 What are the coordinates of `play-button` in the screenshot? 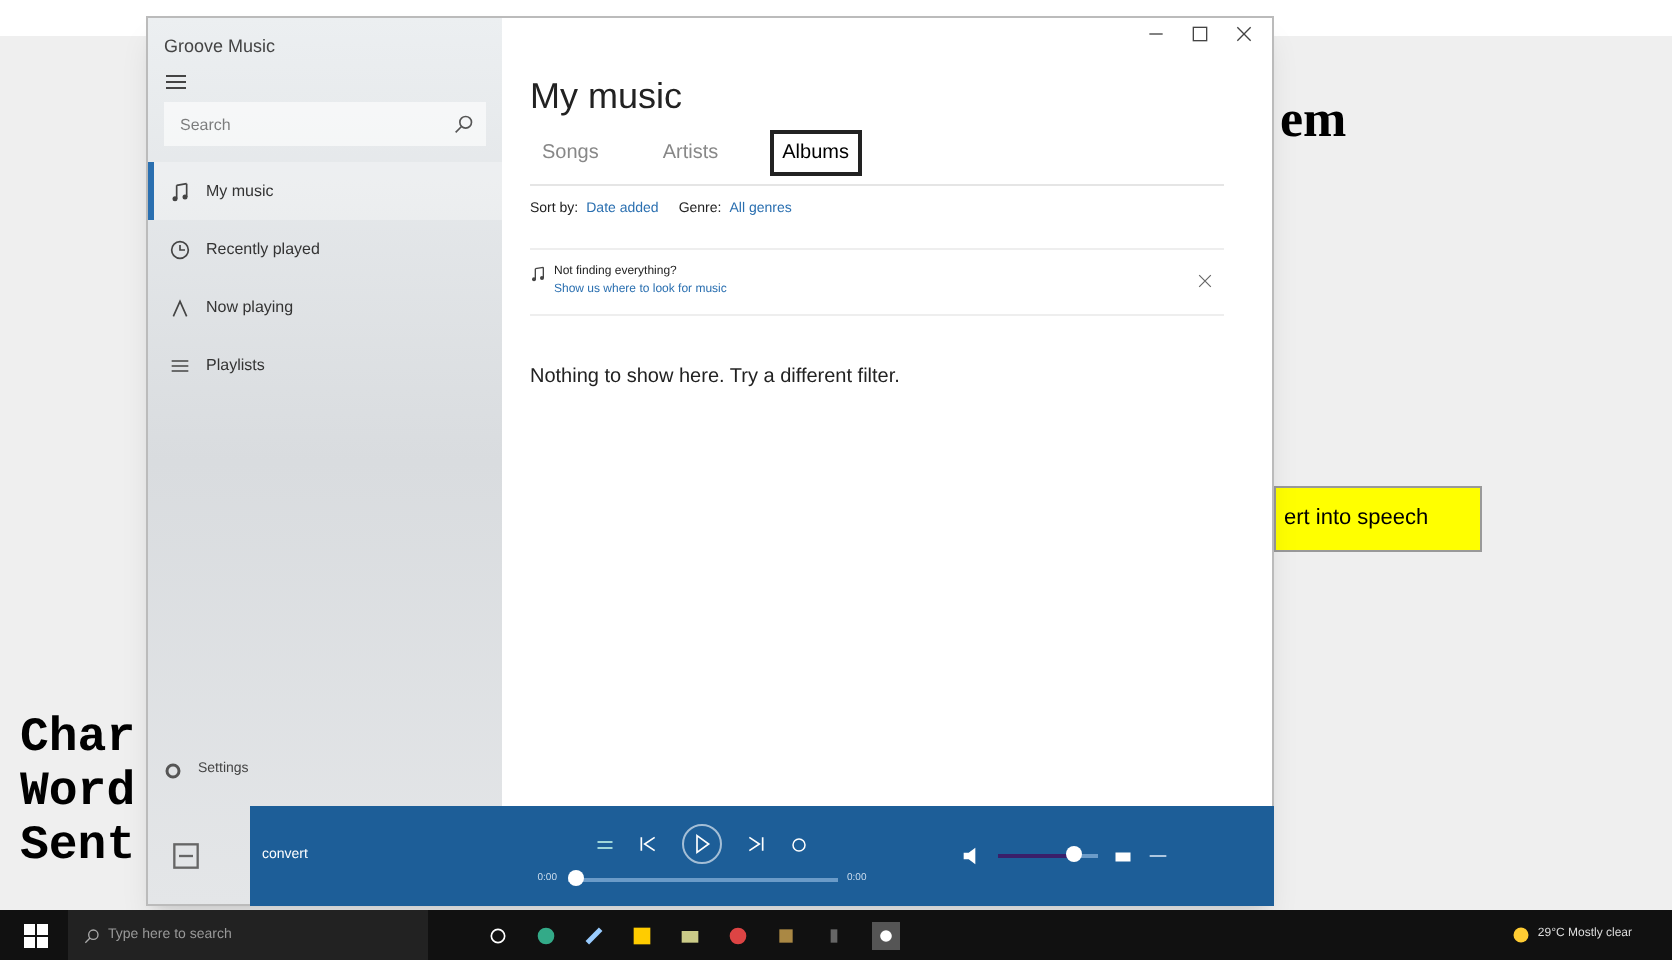 It's located at (702, 844).